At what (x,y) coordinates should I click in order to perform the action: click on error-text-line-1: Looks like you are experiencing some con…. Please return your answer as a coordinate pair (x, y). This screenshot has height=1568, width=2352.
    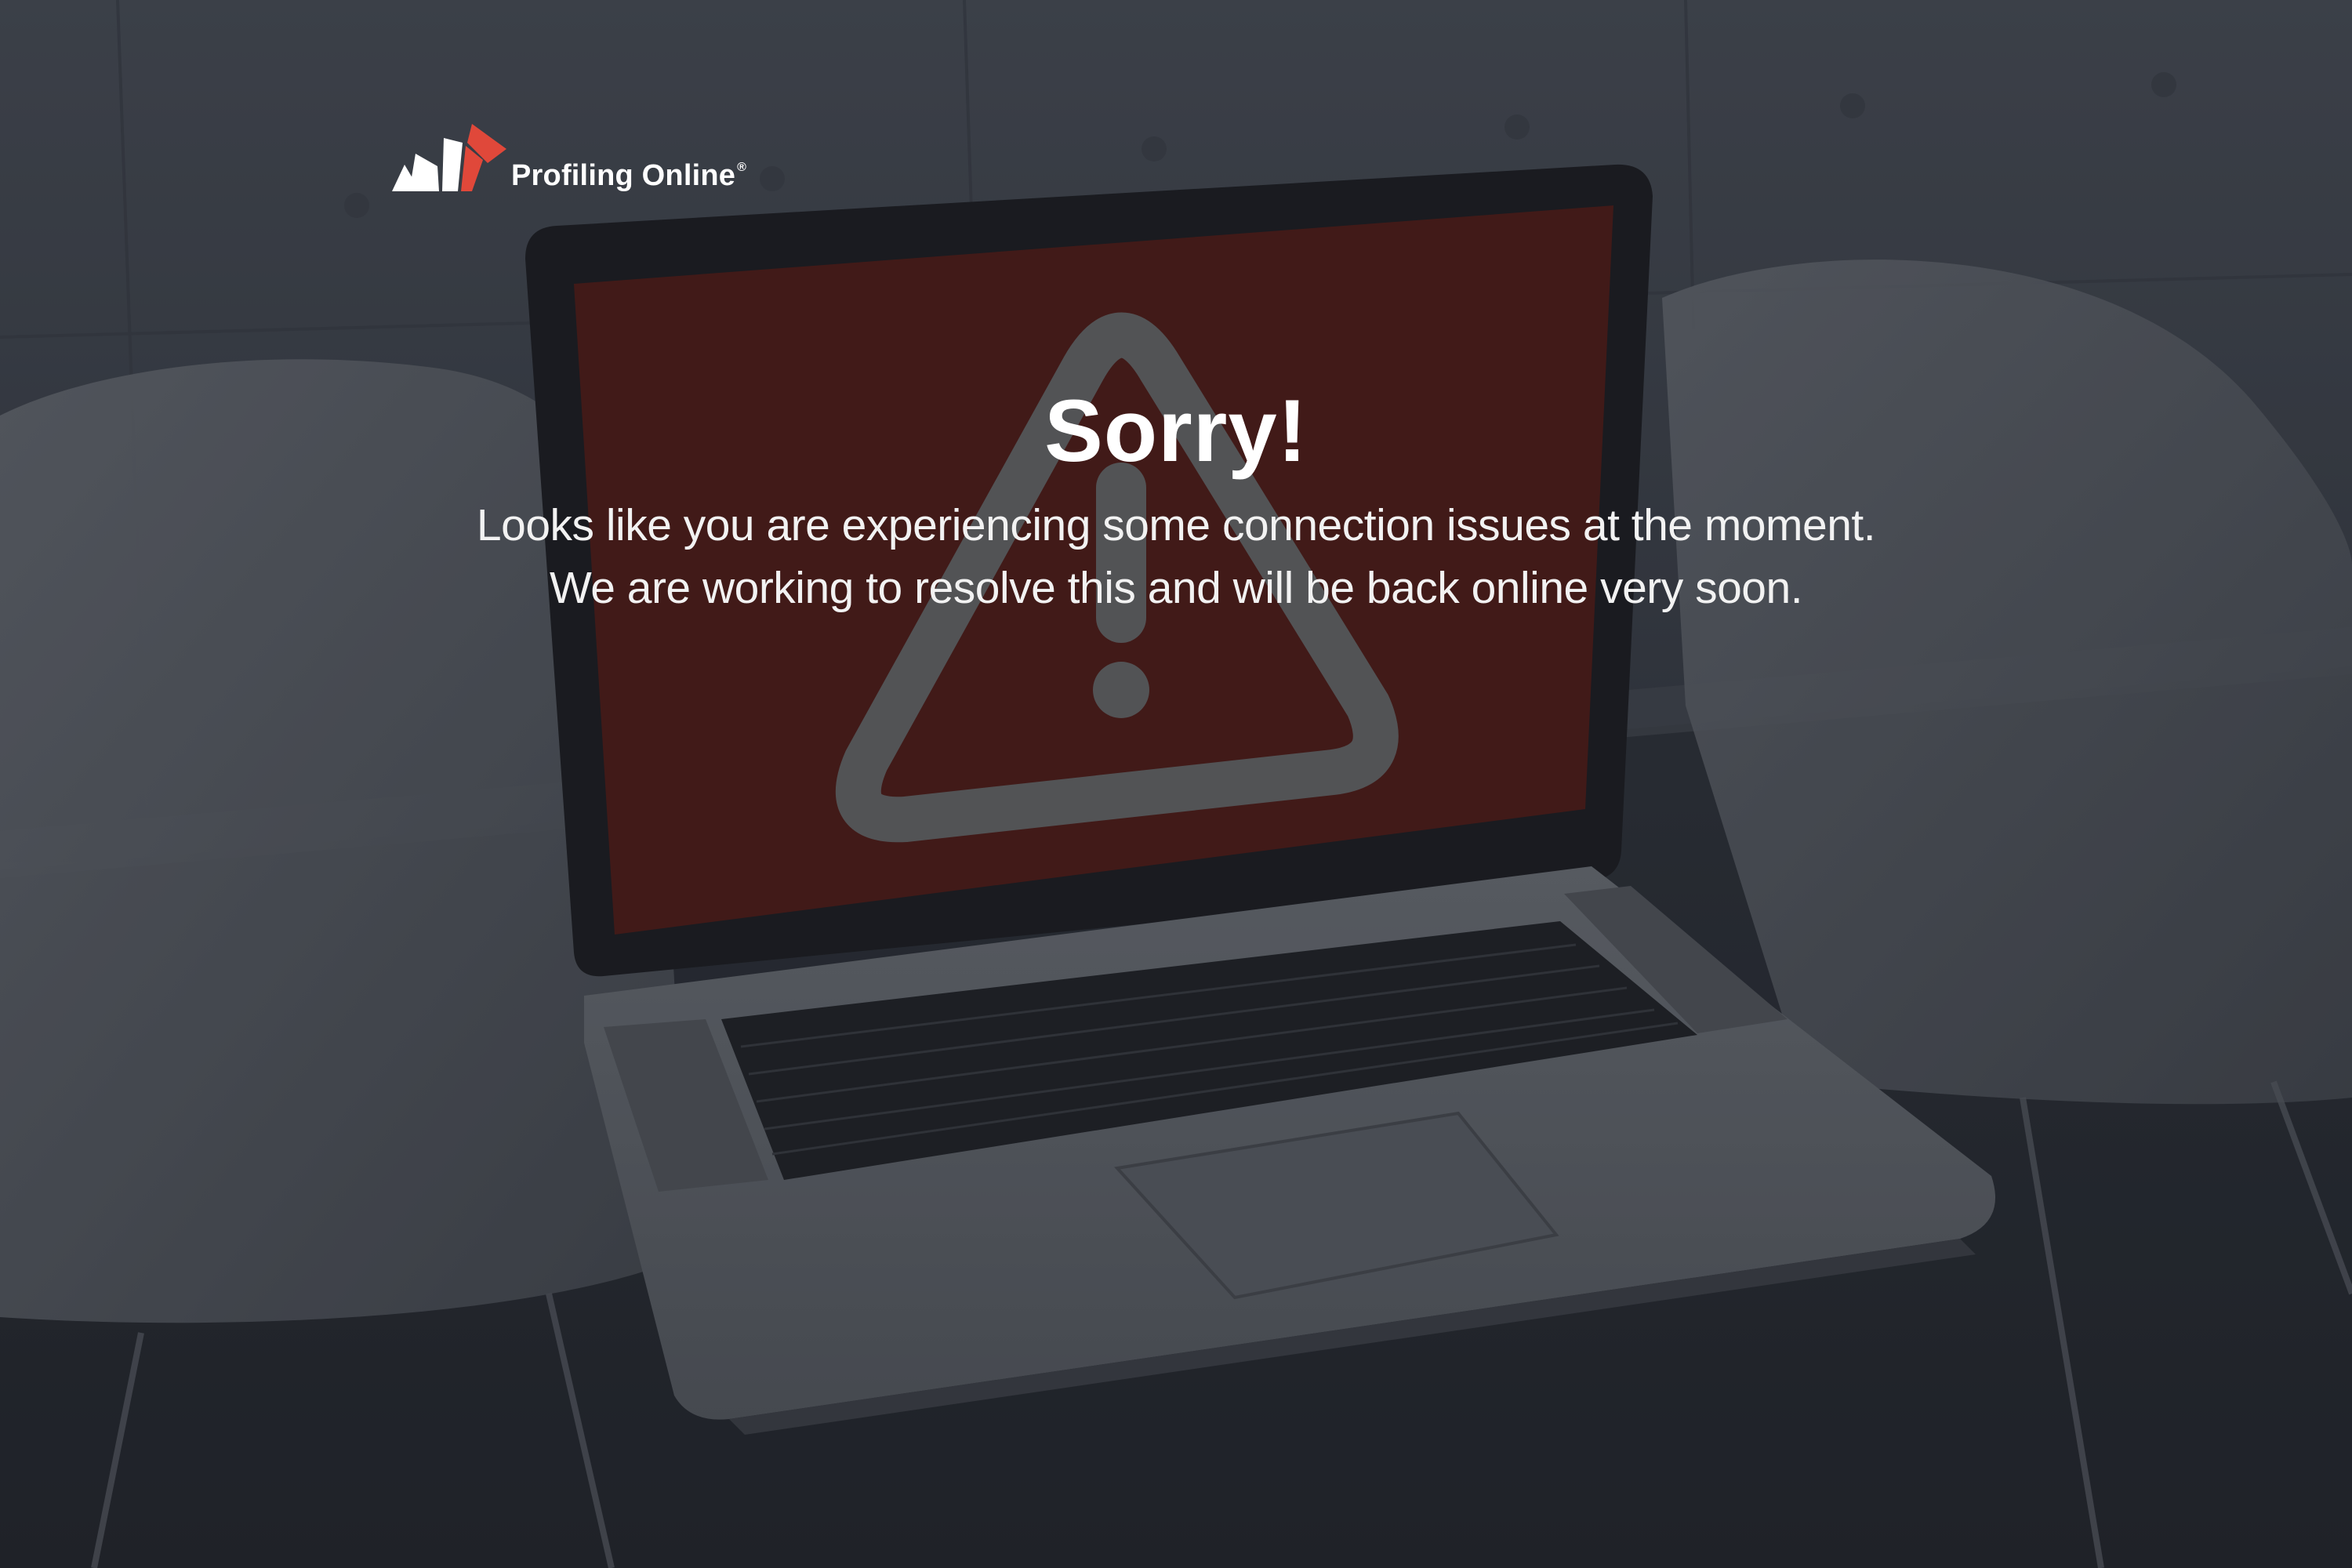
    Looking at the image, I should click on (1176, 525).